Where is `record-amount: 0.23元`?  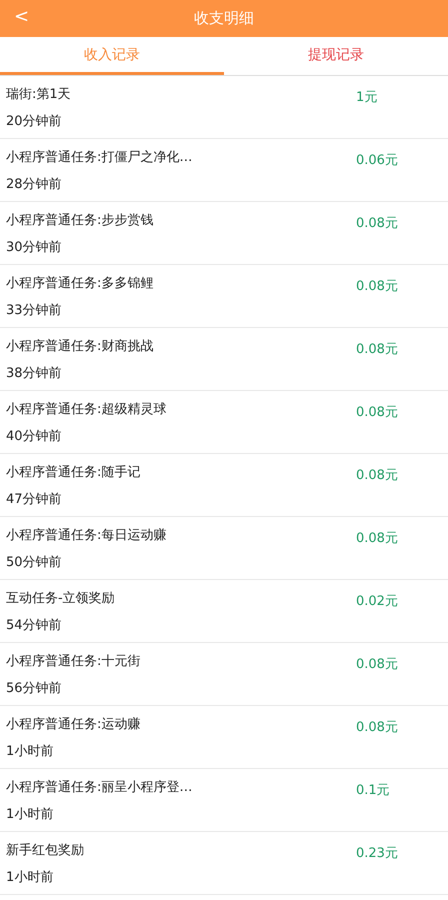 record-amount: 0.23元 is located at coordinates (377, 853).